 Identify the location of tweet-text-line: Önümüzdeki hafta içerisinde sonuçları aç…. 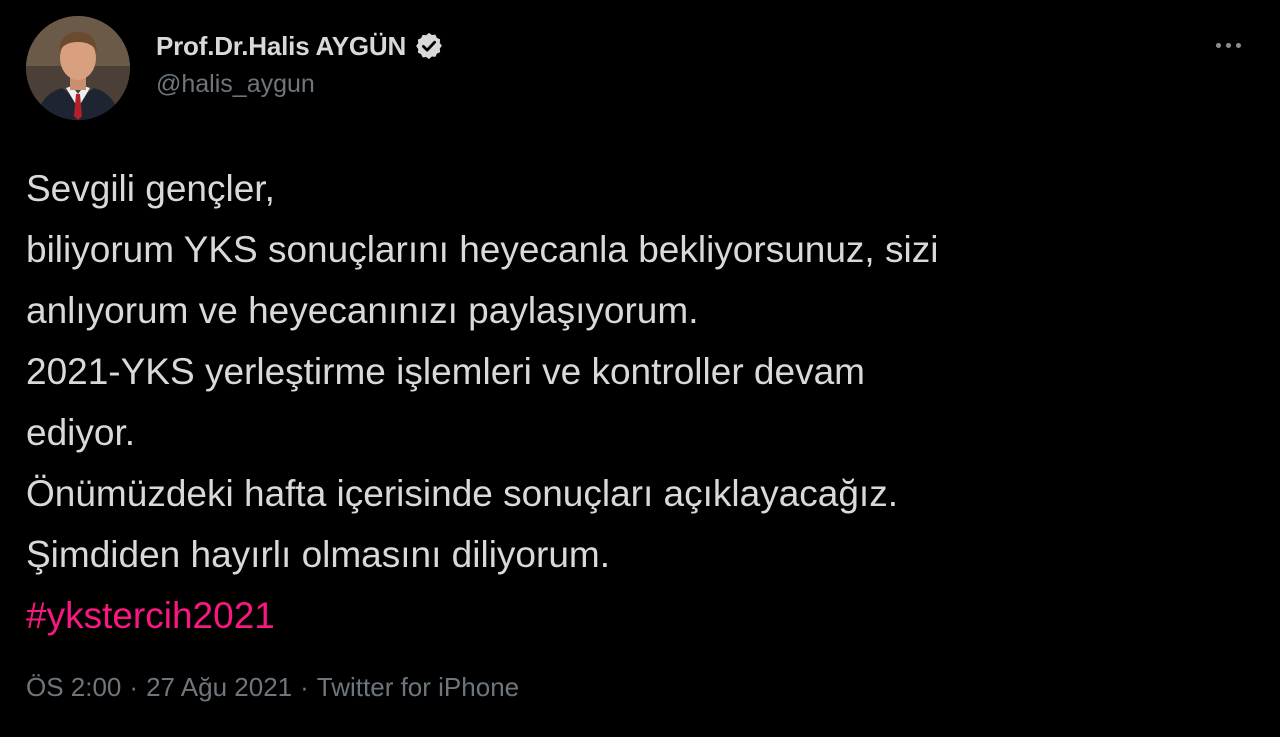
(462, 493).